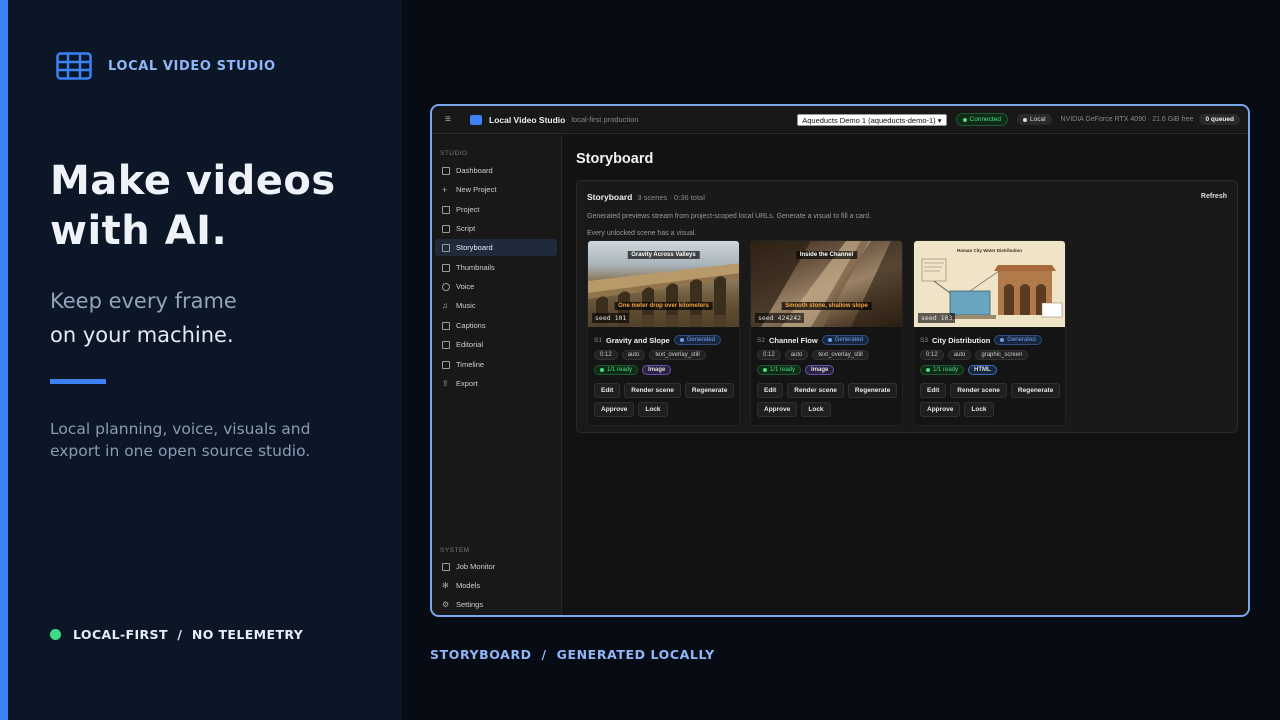 This screenshot has height=720, width=1280. I want to click on gear-icon: ⚙, so click(446, 604).